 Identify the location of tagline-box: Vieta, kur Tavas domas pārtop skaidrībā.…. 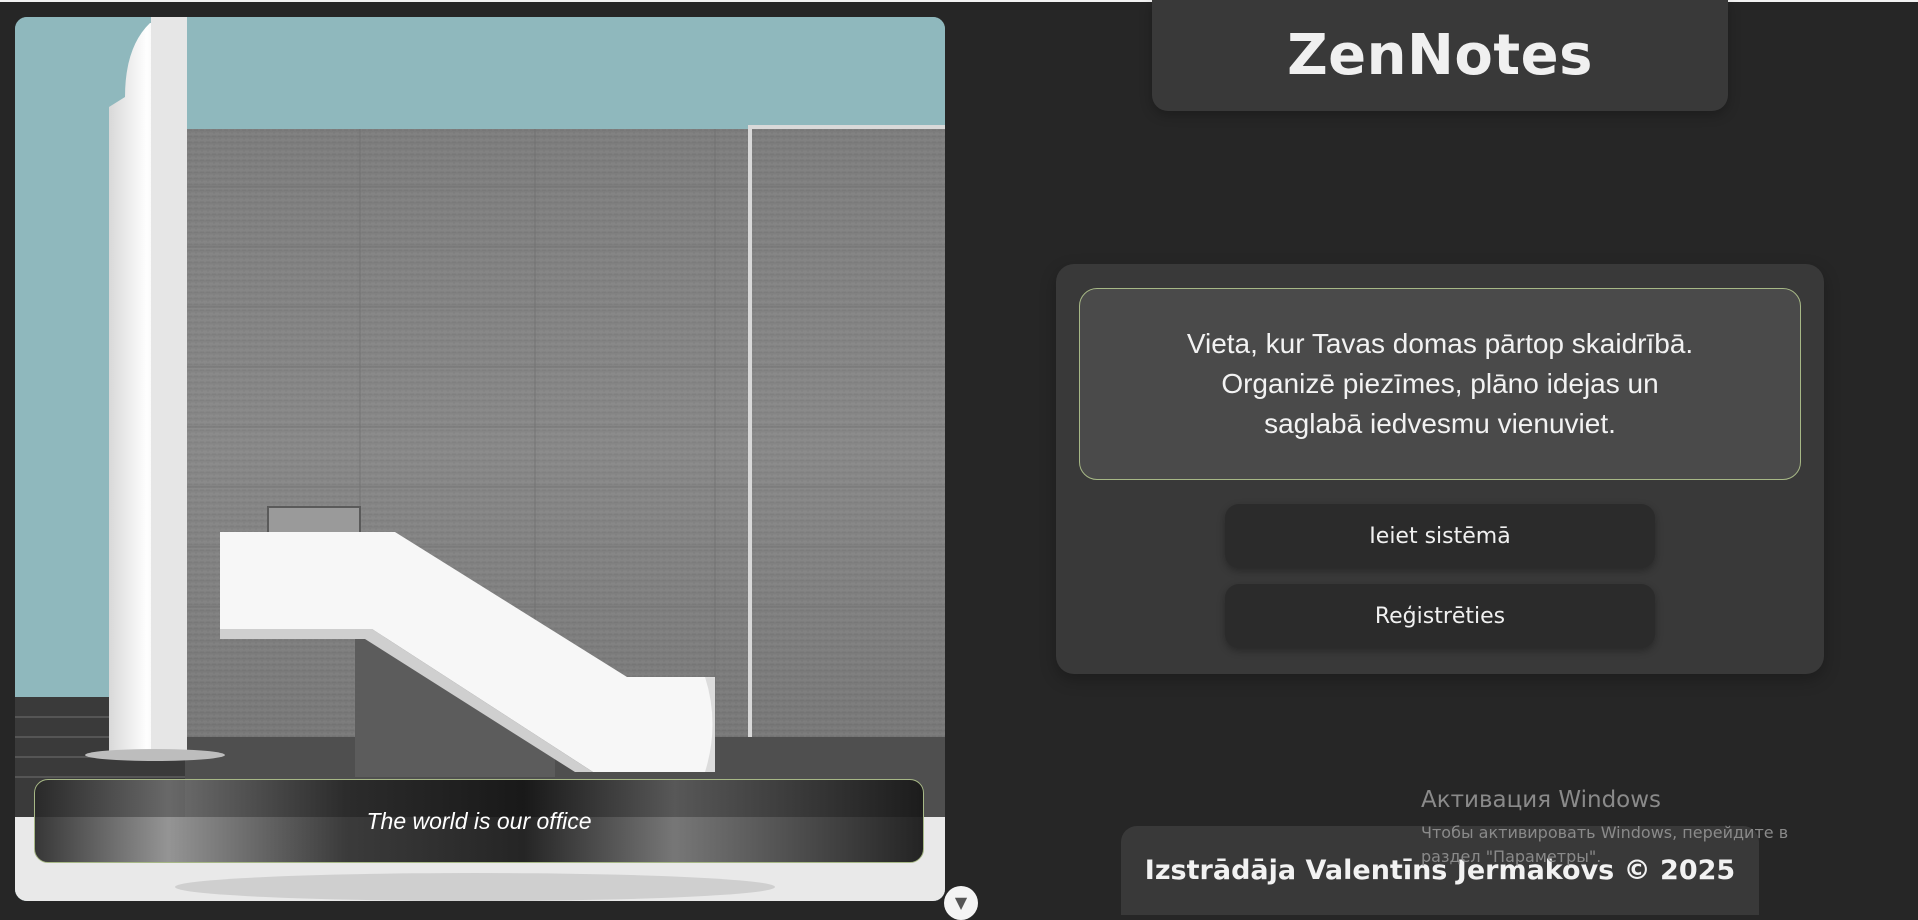
(1440, 384).